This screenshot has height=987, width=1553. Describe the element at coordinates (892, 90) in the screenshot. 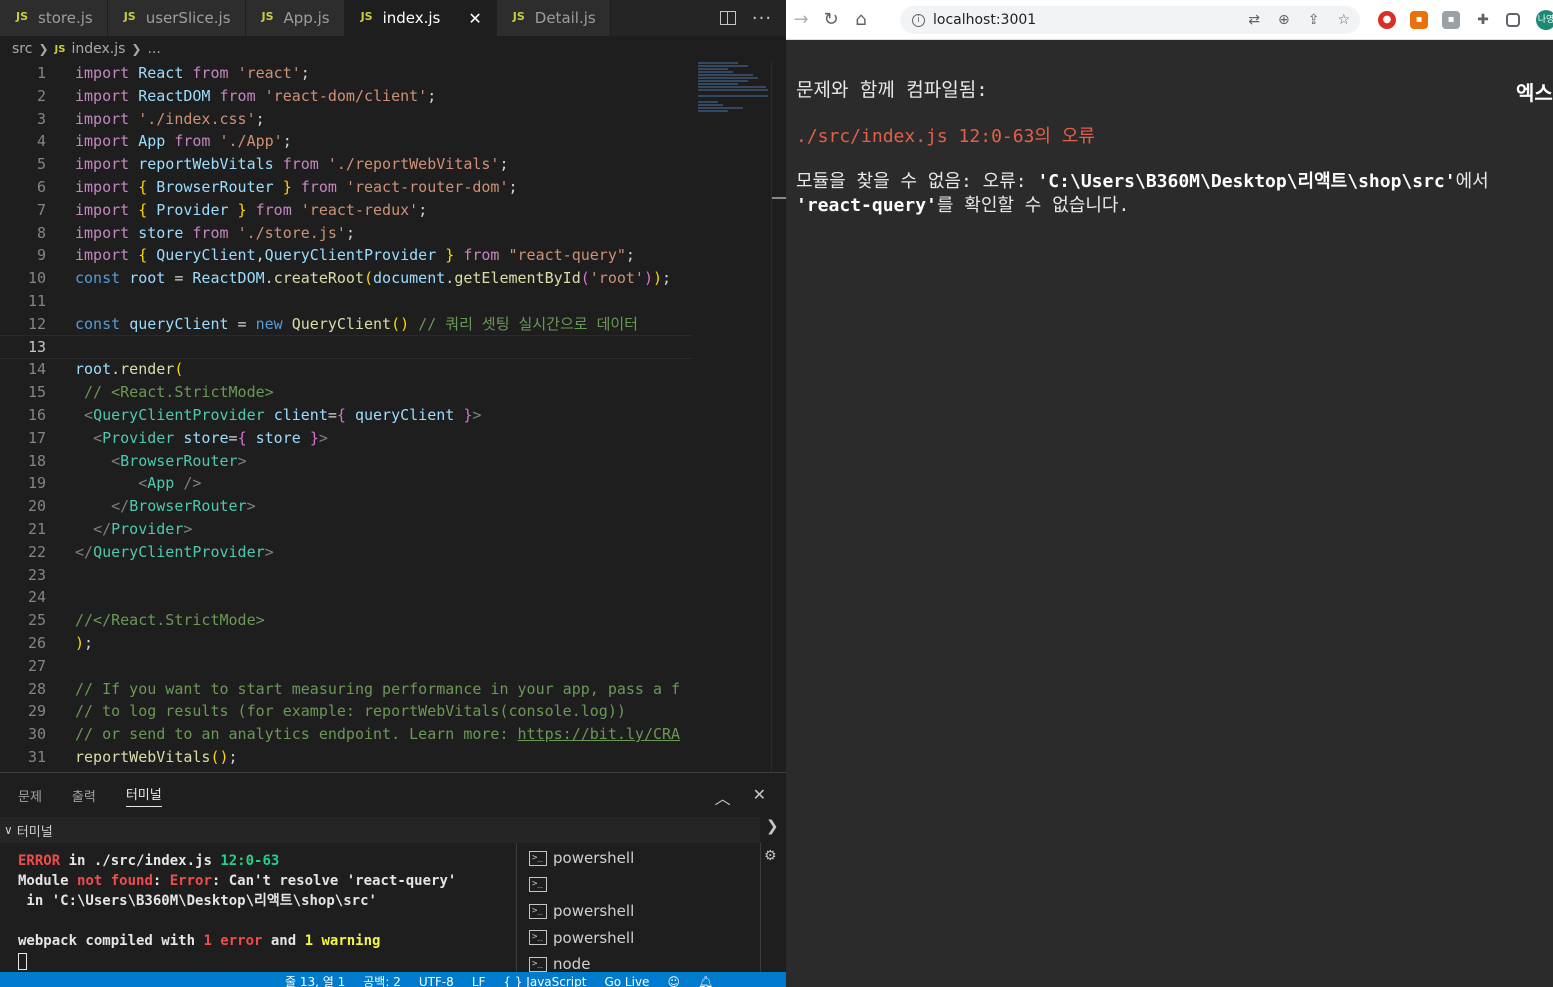

I see `overlay-title: 문제와 함께 컴파일됨:` at that location.